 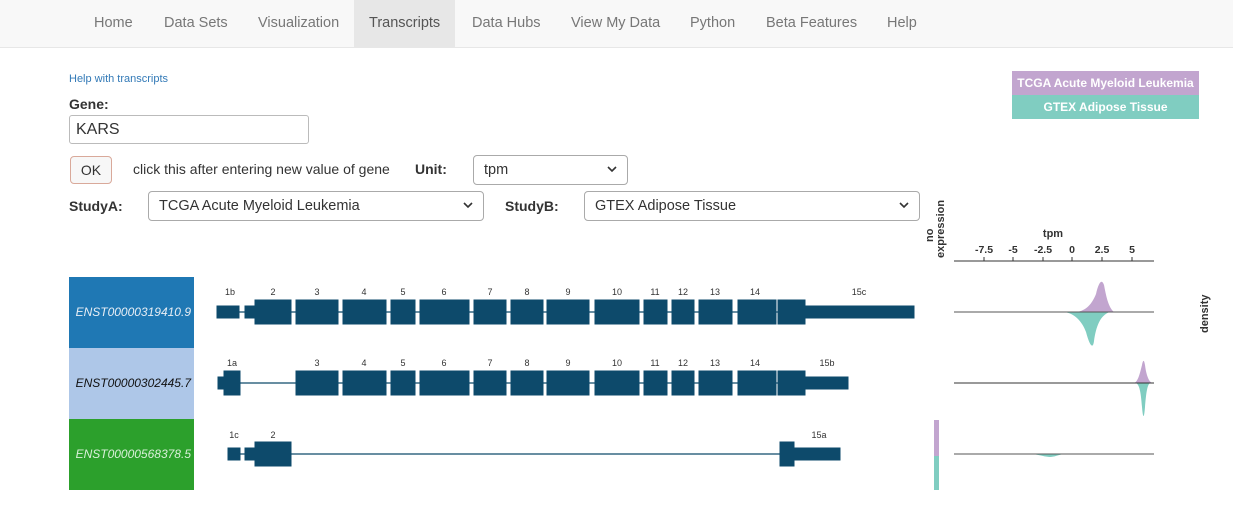 I want to click on tick-label: 5, so click(x=1132, y=250).